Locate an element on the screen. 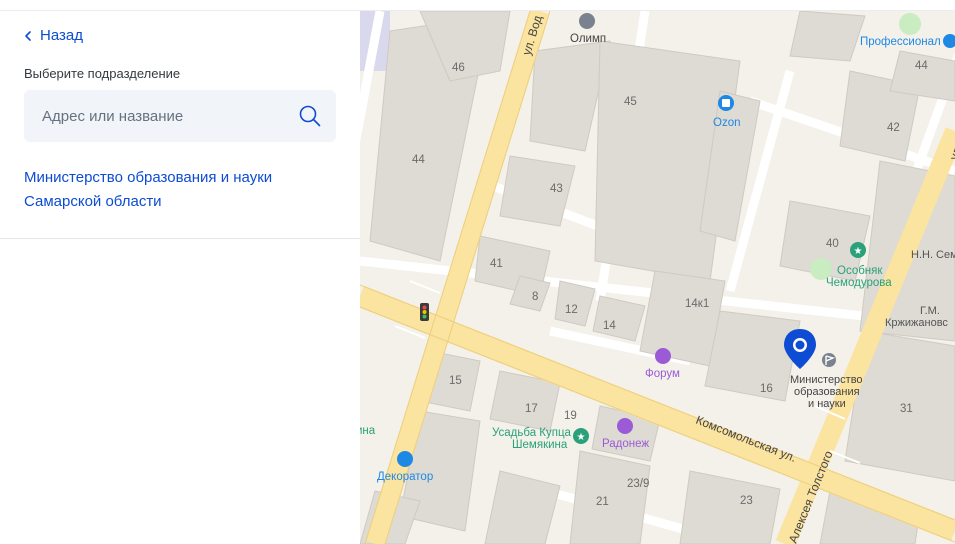  house-number: 16 is located at coordinates (766, 389).